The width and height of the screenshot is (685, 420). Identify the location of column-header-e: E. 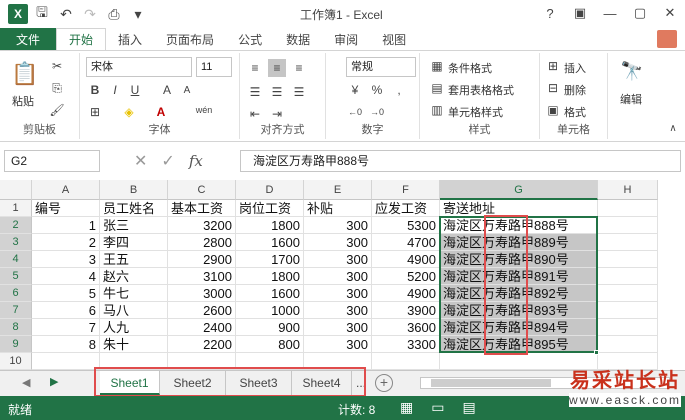
(338, 190).